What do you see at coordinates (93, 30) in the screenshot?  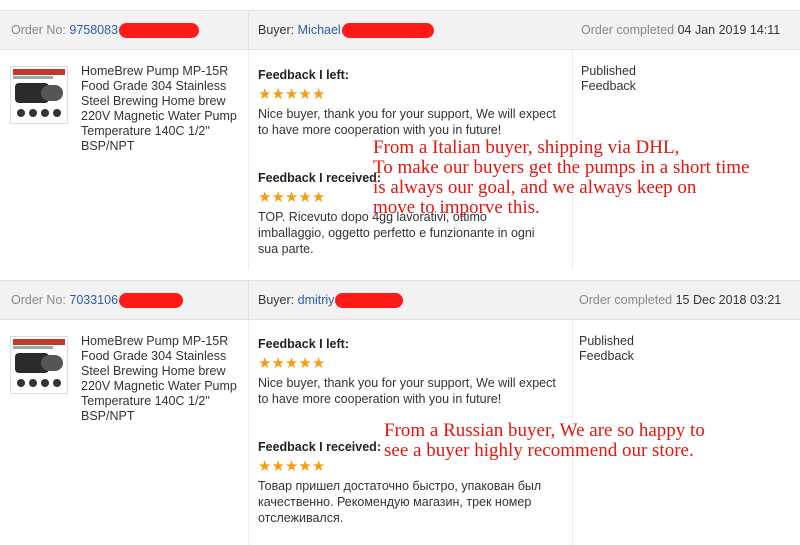 I see `order-number-link: 9758083` at bounding box center [93, 30].